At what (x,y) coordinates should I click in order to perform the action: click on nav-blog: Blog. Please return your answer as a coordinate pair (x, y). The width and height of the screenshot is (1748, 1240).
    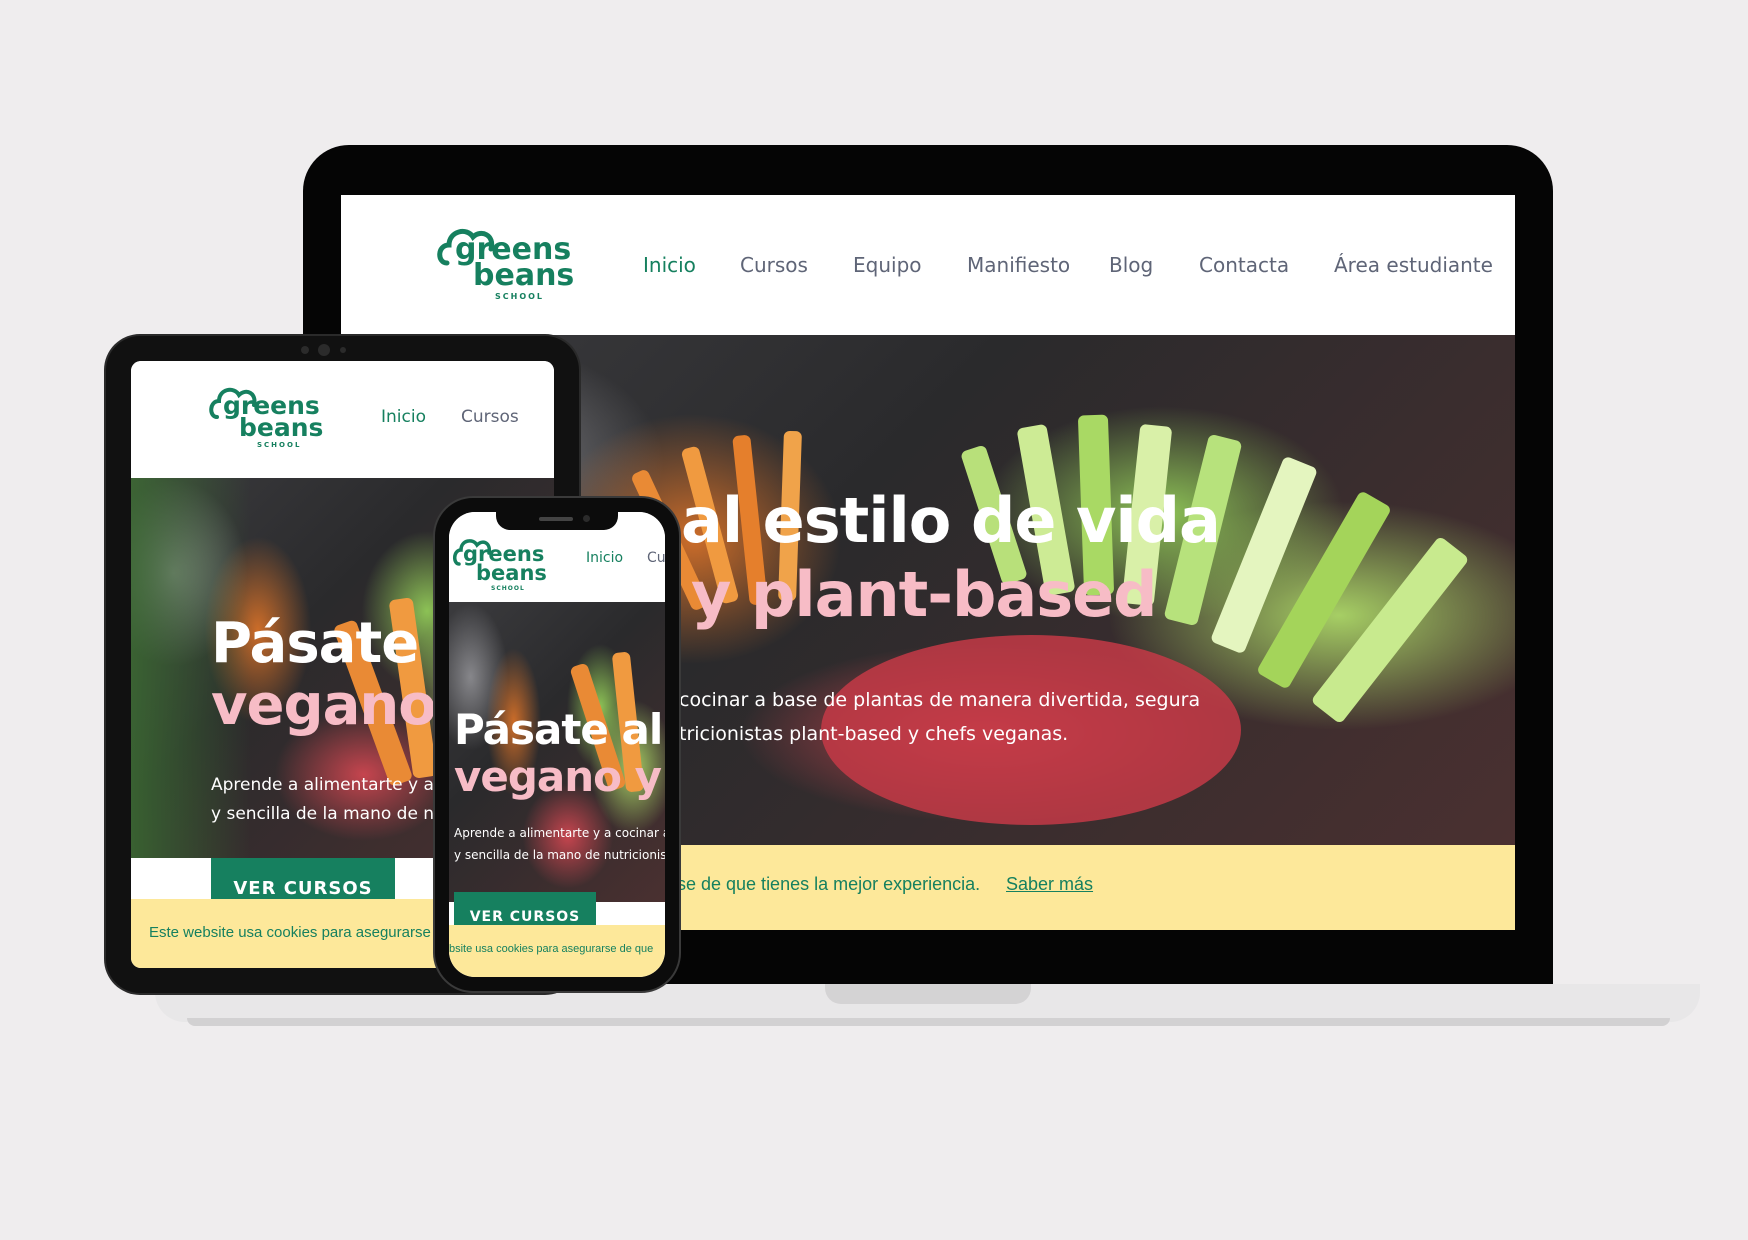
    Looking at the image, I should click on (1131, 265).